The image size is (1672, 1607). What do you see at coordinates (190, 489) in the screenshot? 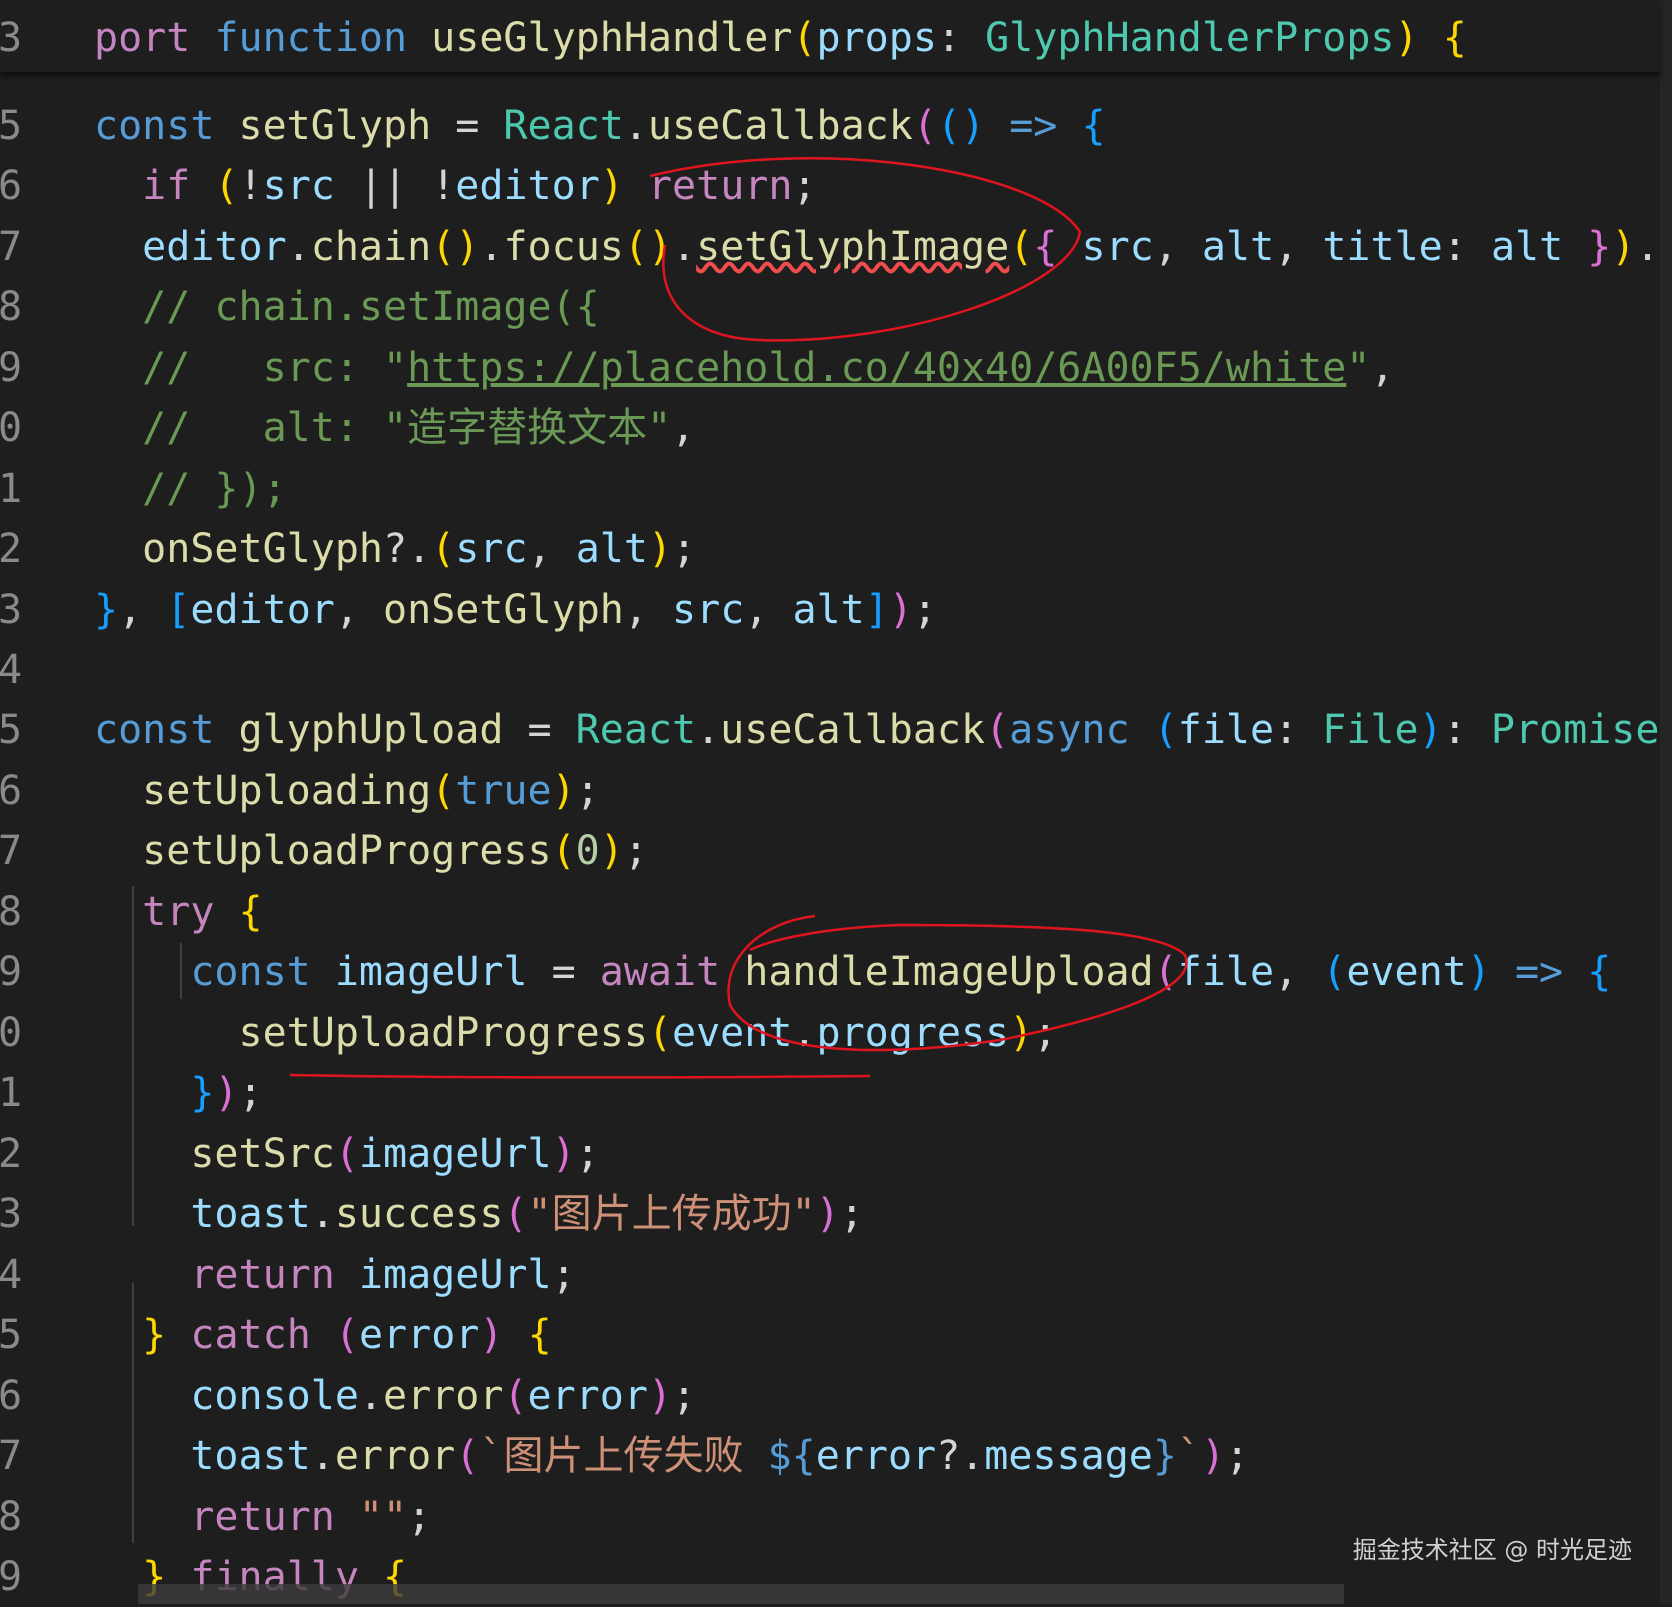
I see `code-text: // });` at bounding box center [190, 489].